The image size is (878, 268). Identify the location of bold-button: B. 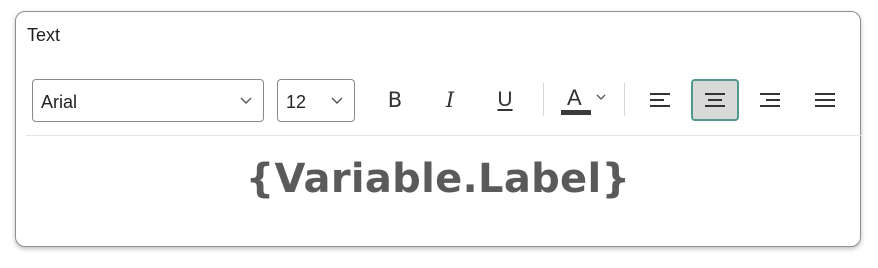
(395, 100).